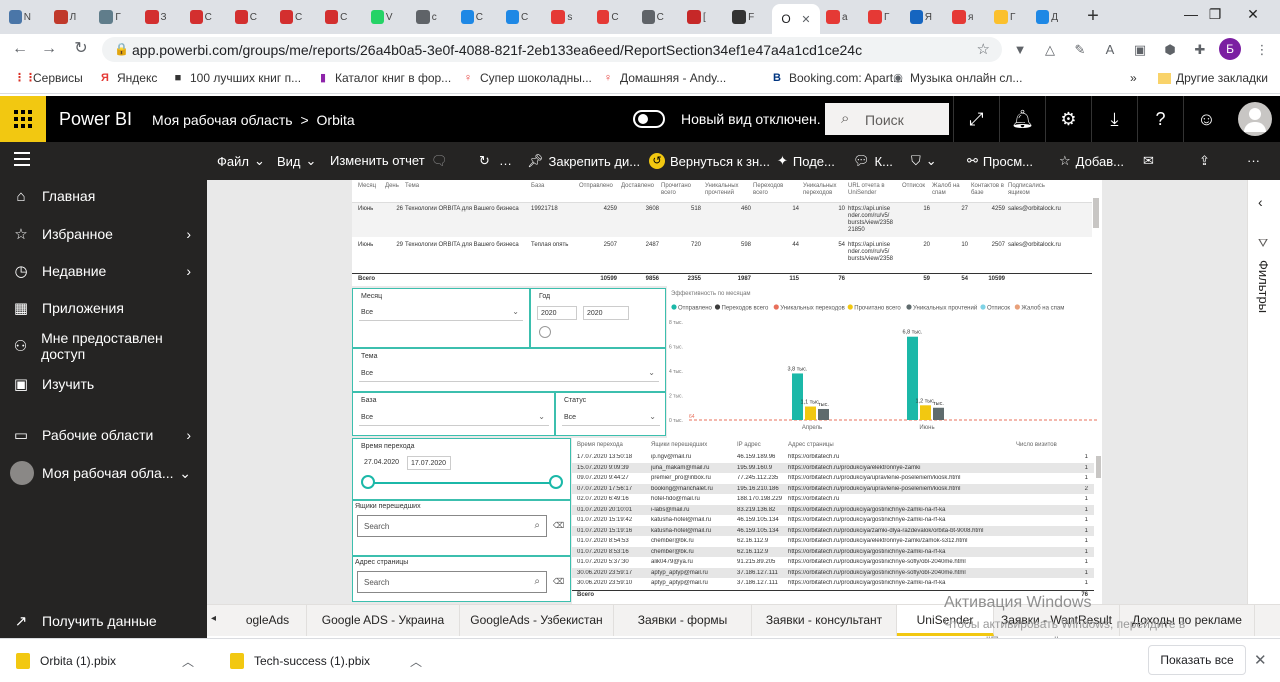 The height and width of the screenshot is (682, 1280). Describe the element at coordinates (188, 271) in the screenshot. I see `chevron-right-icon: ›` at that location.